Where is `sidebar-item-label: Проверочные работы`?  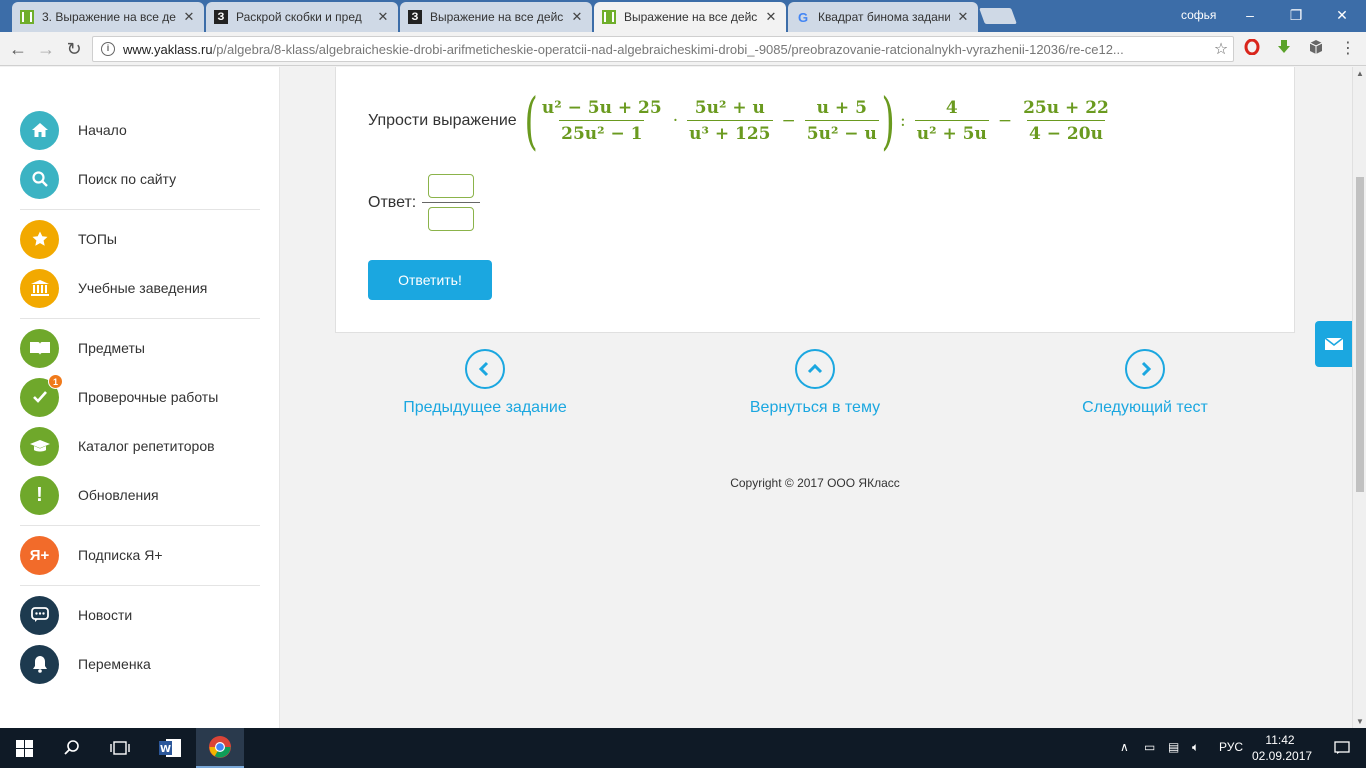 sidebar-item-label: Проверочные работы is located at coordinates (148, 397).